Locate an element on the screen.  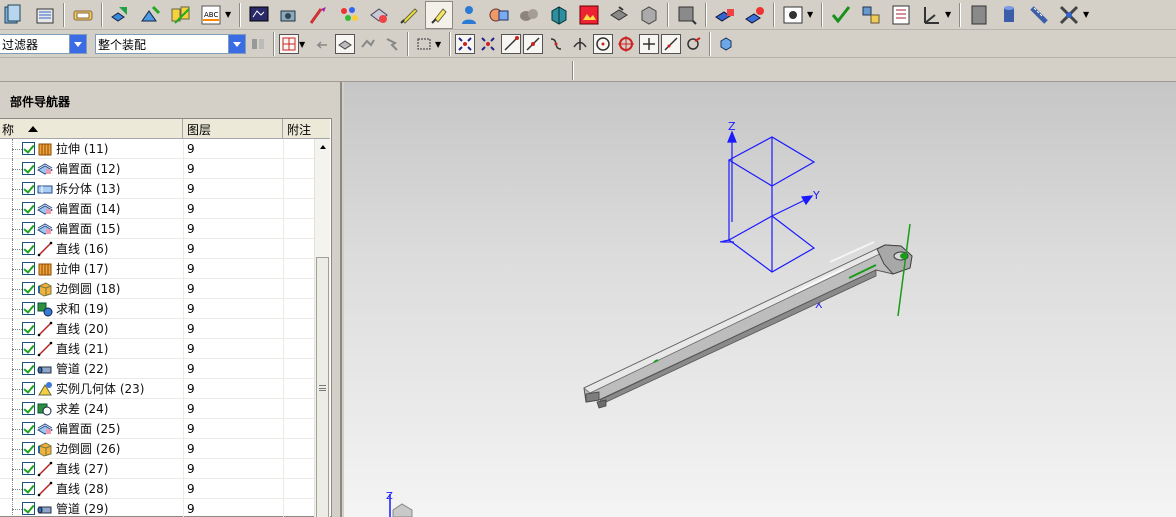
rail-part-body is located at coordinates (748, 325).